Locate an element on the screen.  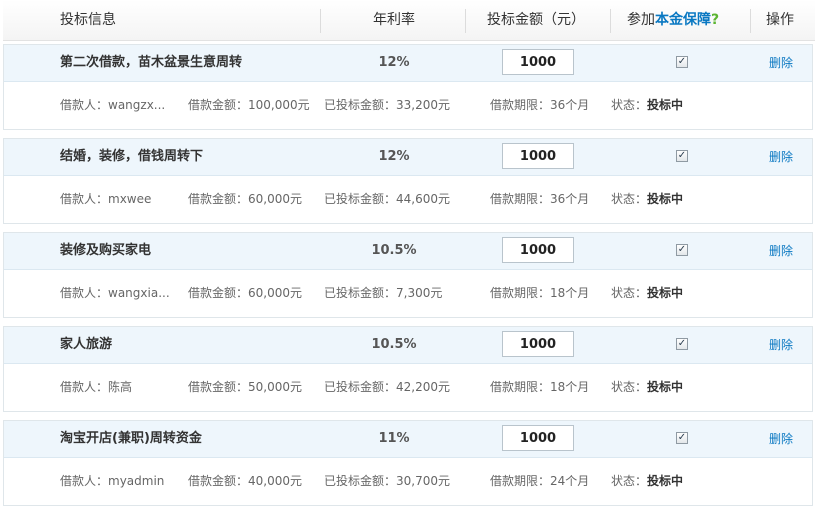
invested-info: 已投标金额：7,300元 is located at coordinates (383, 293).